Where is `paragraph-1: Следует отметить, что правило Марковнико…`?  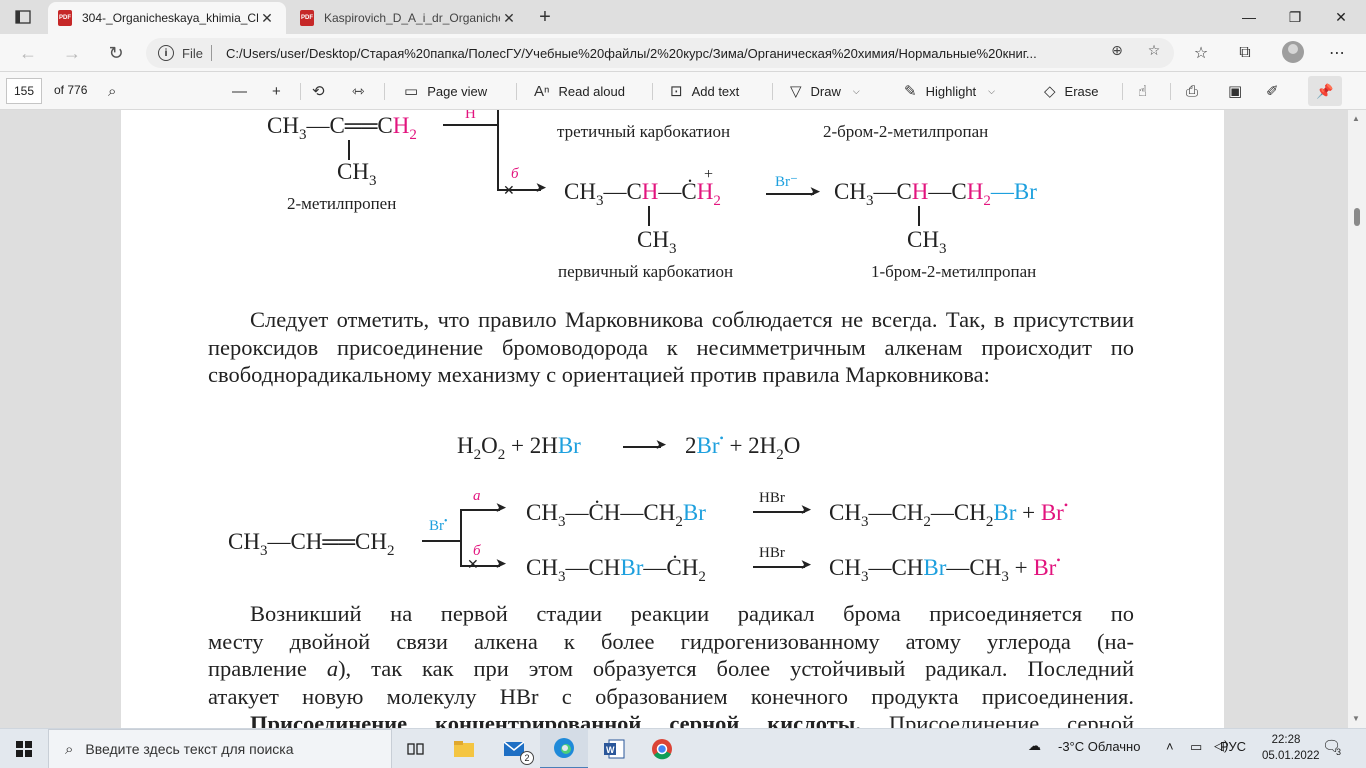
paragraph-1: Следует отметить, что правило Марковнико… is located at coordinates (671, 347).